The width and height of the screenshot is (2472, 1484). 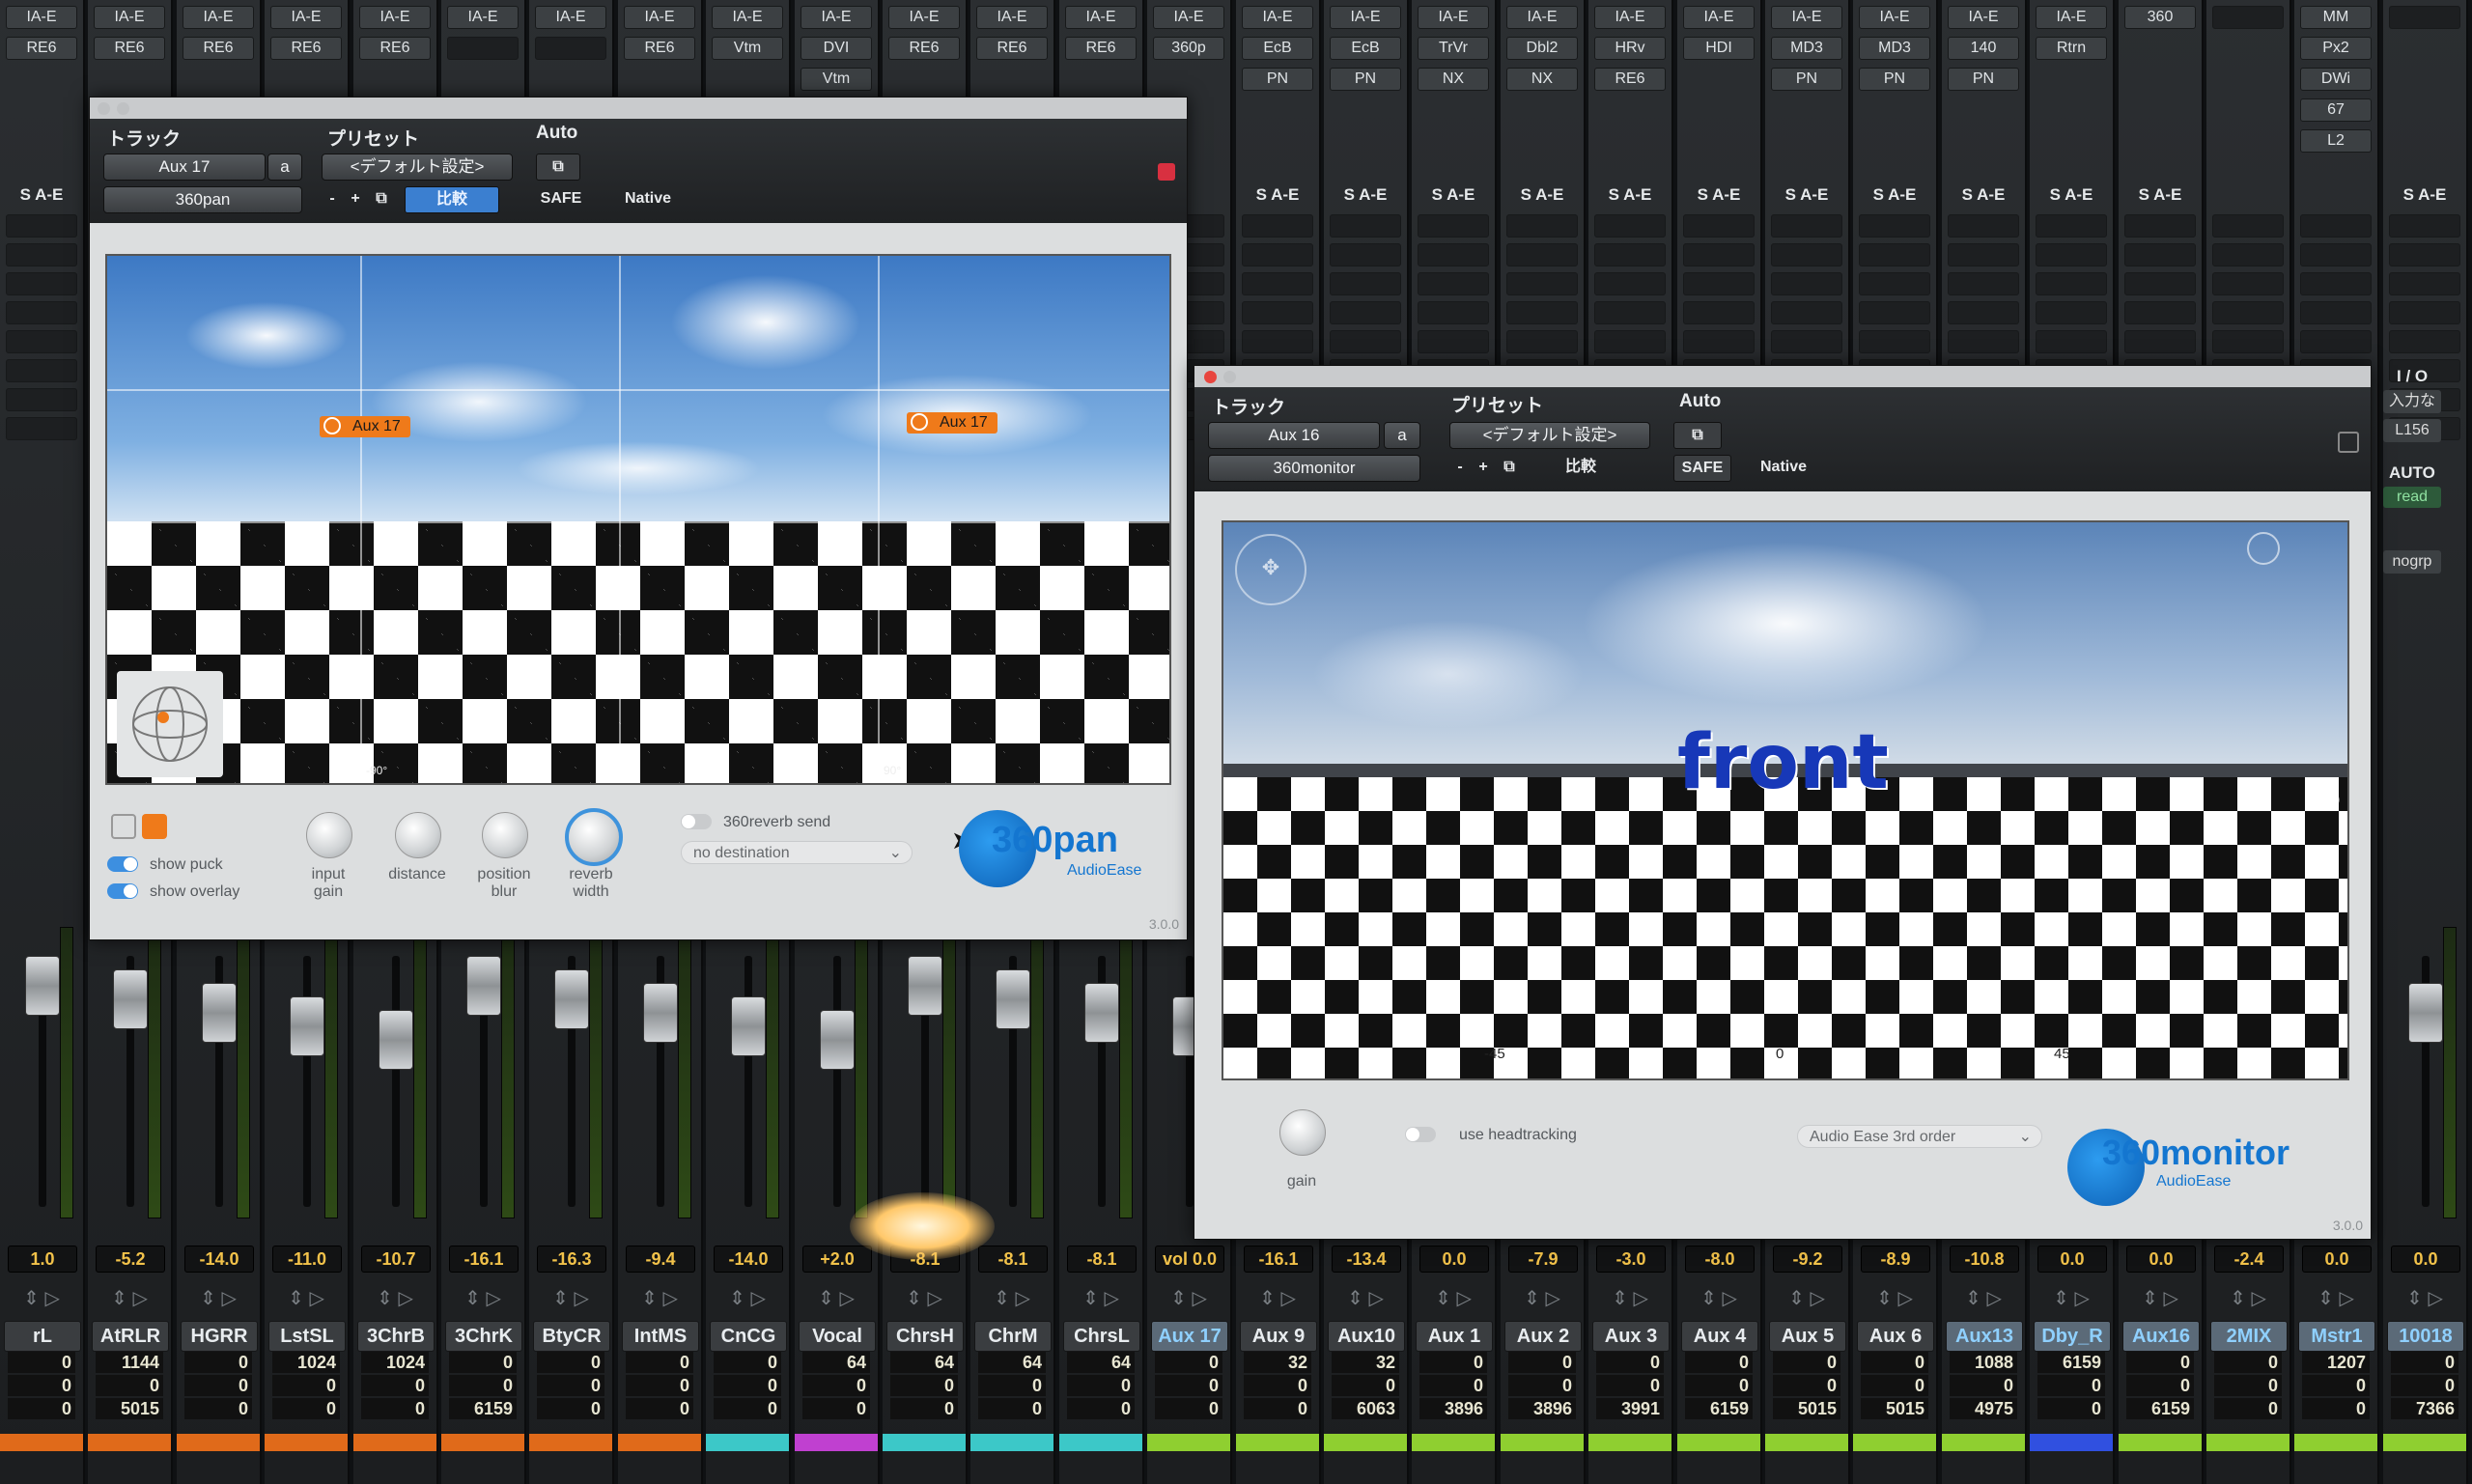 I want to click on insert-slot: L2, so click(x=2336, y=141).